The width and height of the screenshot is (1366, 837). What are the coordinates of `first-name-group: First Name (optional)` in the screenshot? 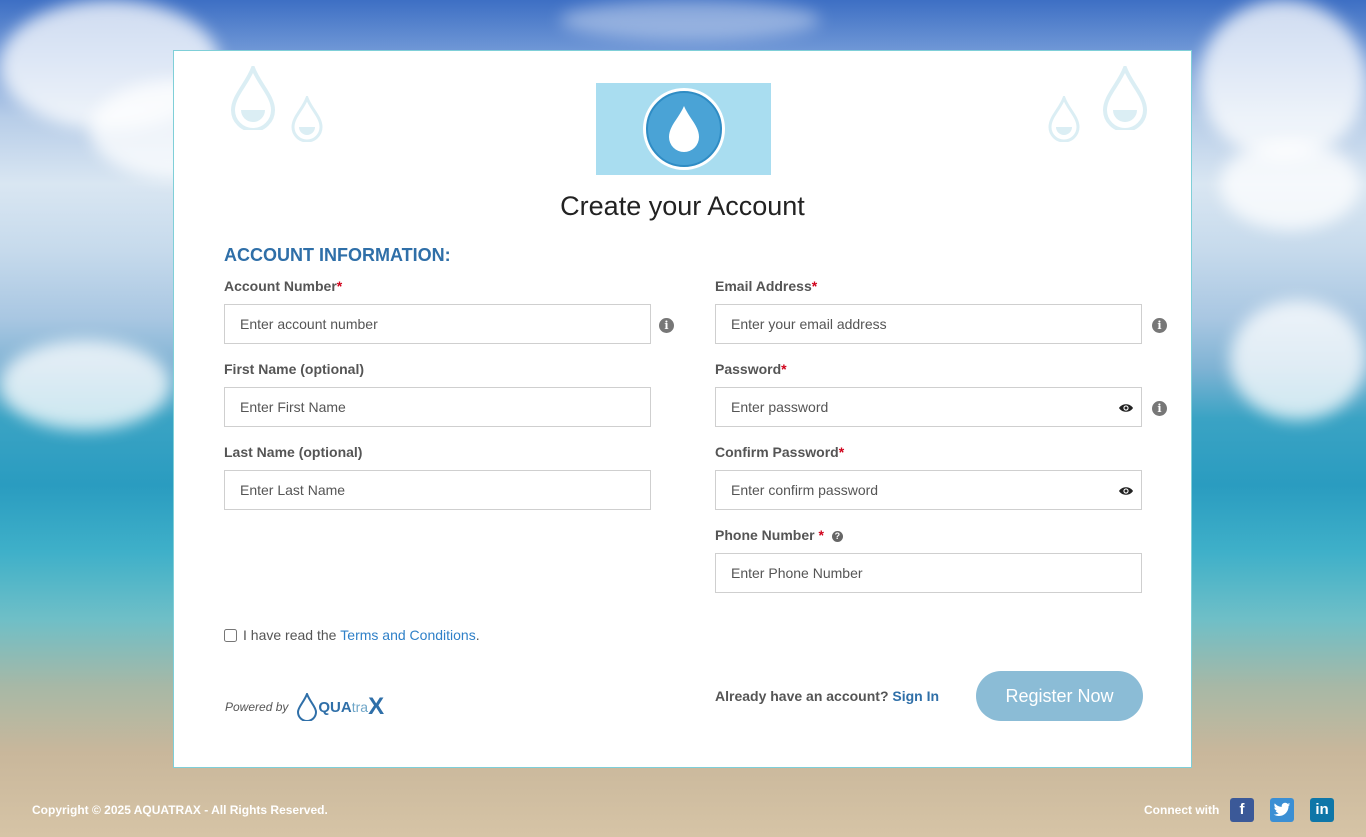 It's located at (437, 394).